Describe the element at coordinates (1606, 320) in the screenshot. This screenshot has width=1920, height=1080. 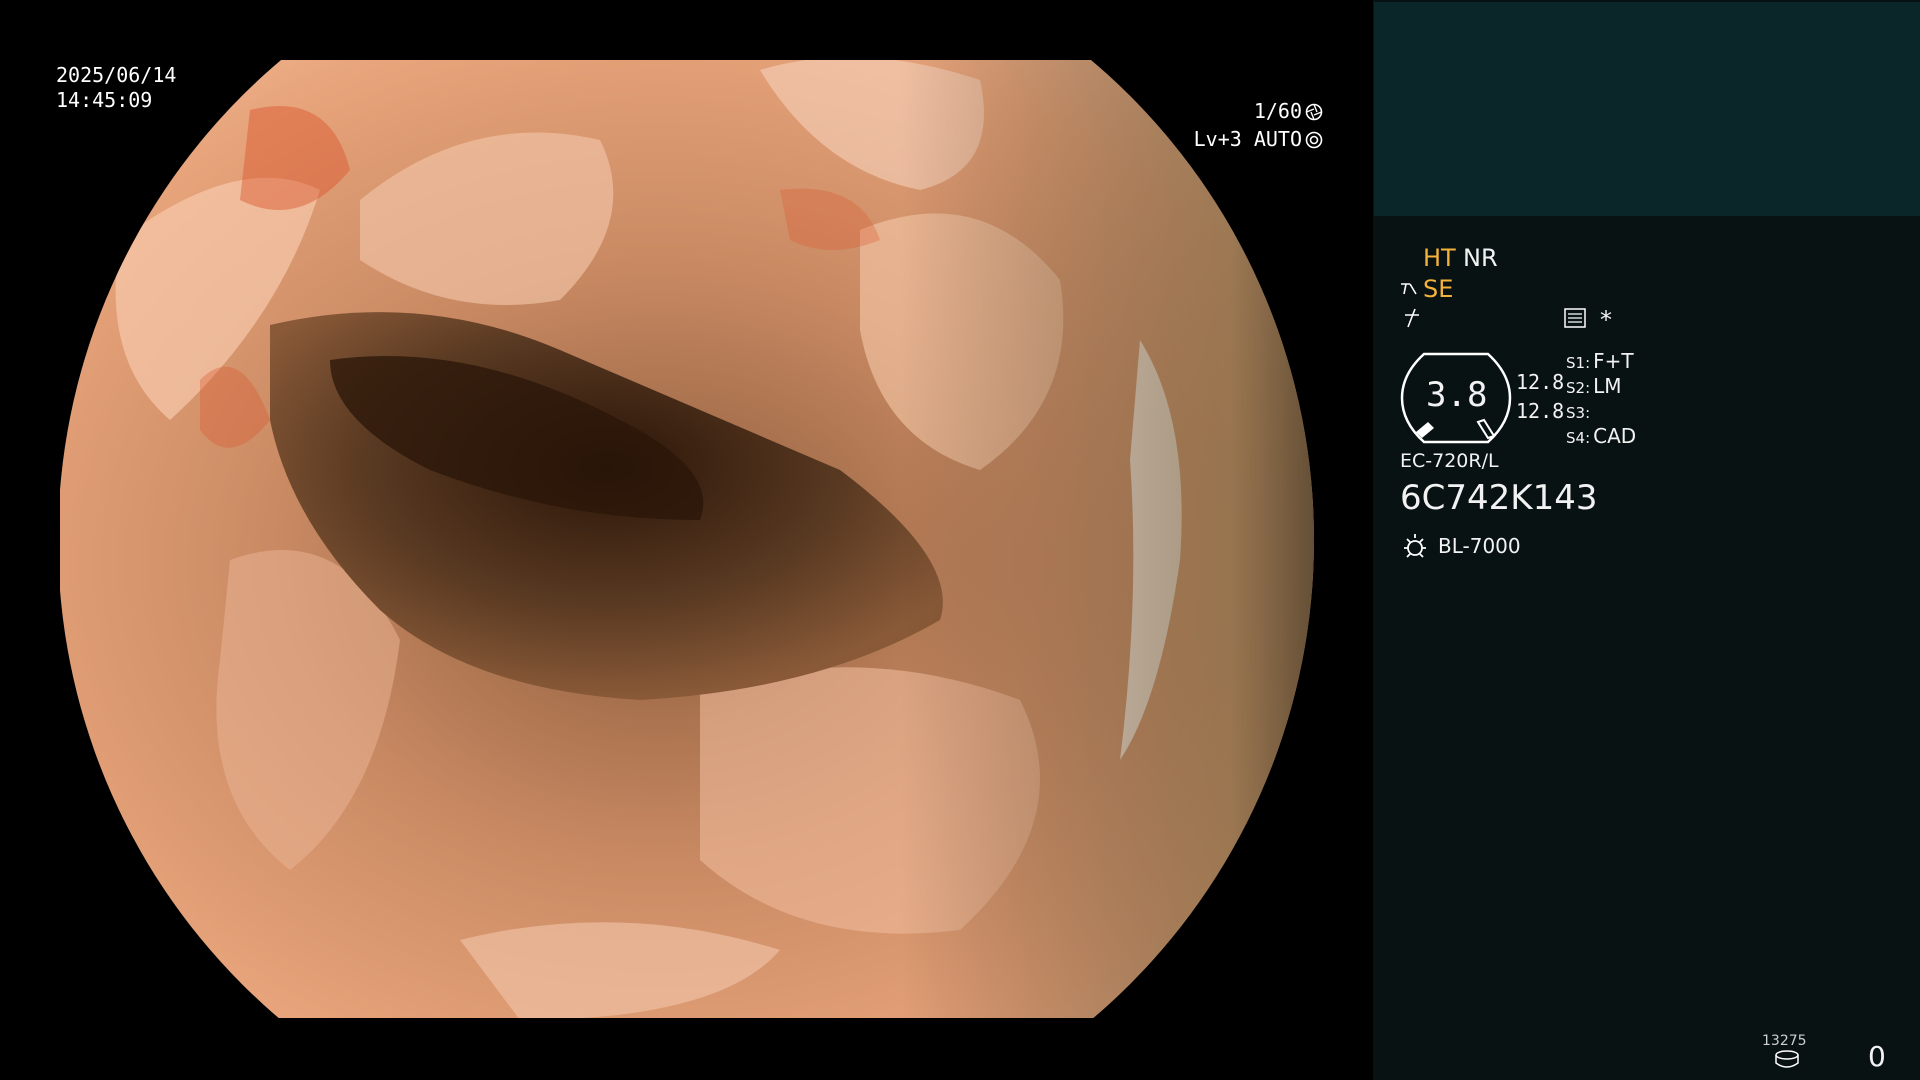
I see `star-indicator: *` at that location.